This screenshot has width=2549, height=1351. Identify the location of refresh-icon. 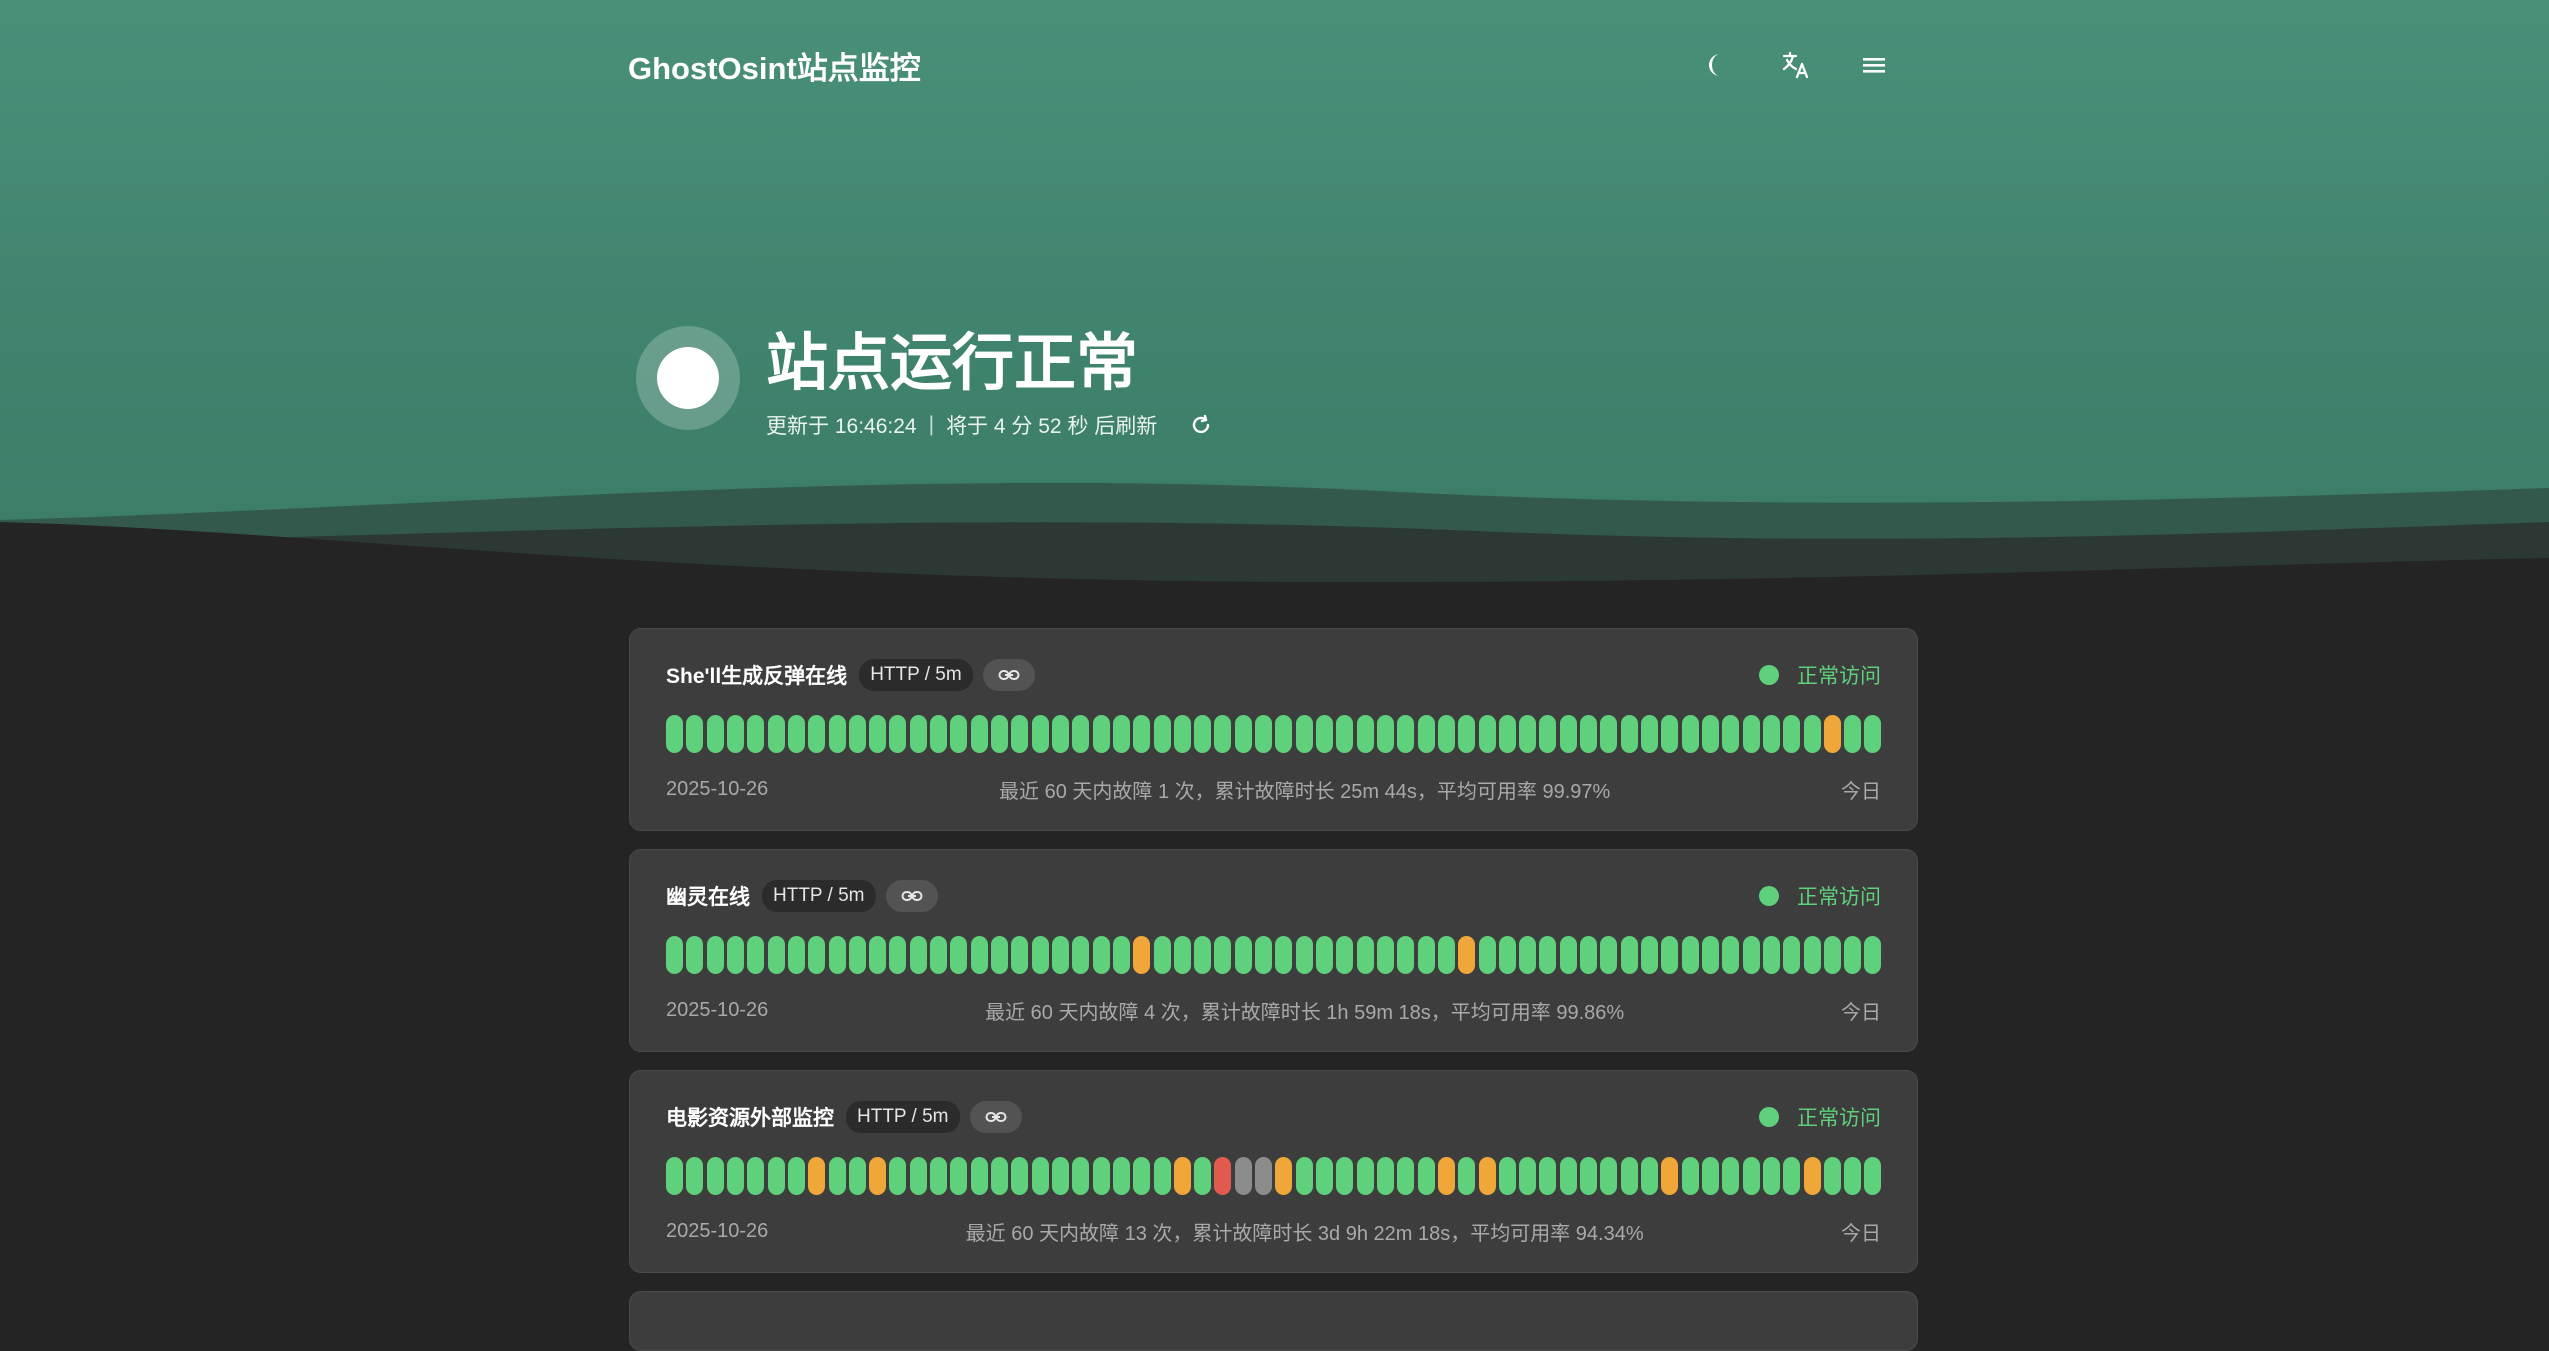
(1201, 425).